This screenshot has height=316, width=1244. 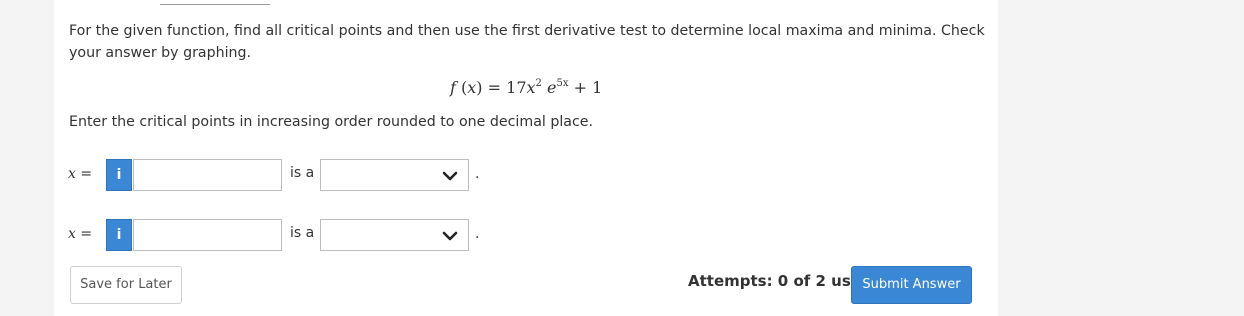 What do you see at coordinates (588, 87) in the screenshot?
I see `formula-constant: + 1` at bounding box center [588, 87].